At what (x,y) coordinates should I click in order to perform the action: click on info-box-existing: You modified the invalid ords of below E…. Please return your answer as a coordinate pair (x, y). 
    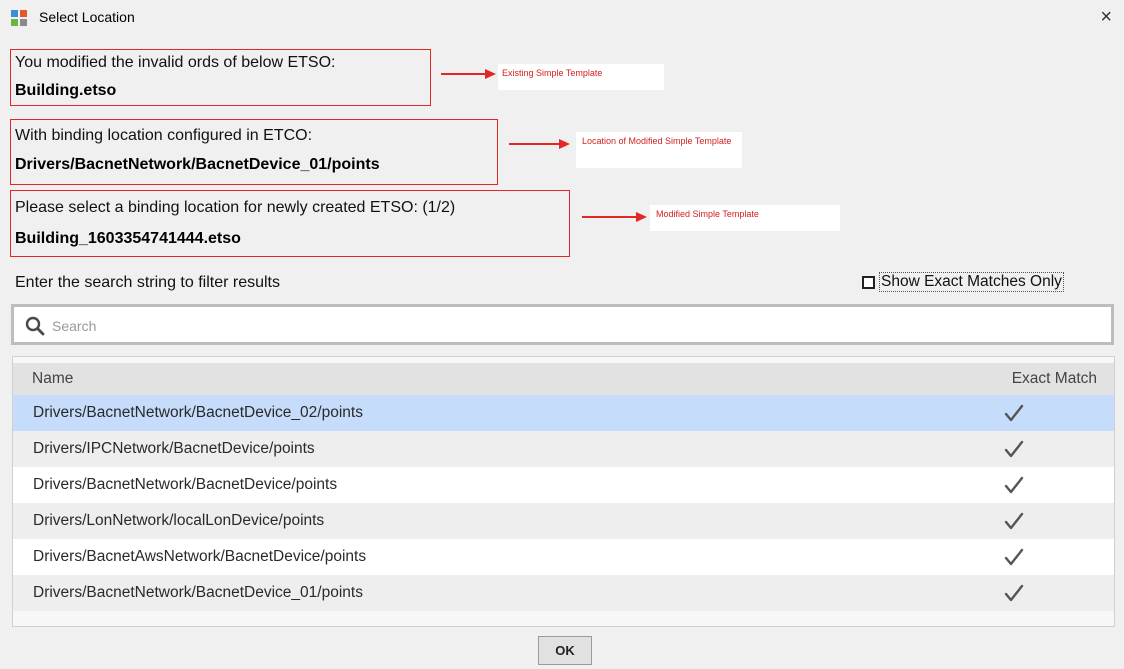
    Looking at the image, I should click on (220, 77).